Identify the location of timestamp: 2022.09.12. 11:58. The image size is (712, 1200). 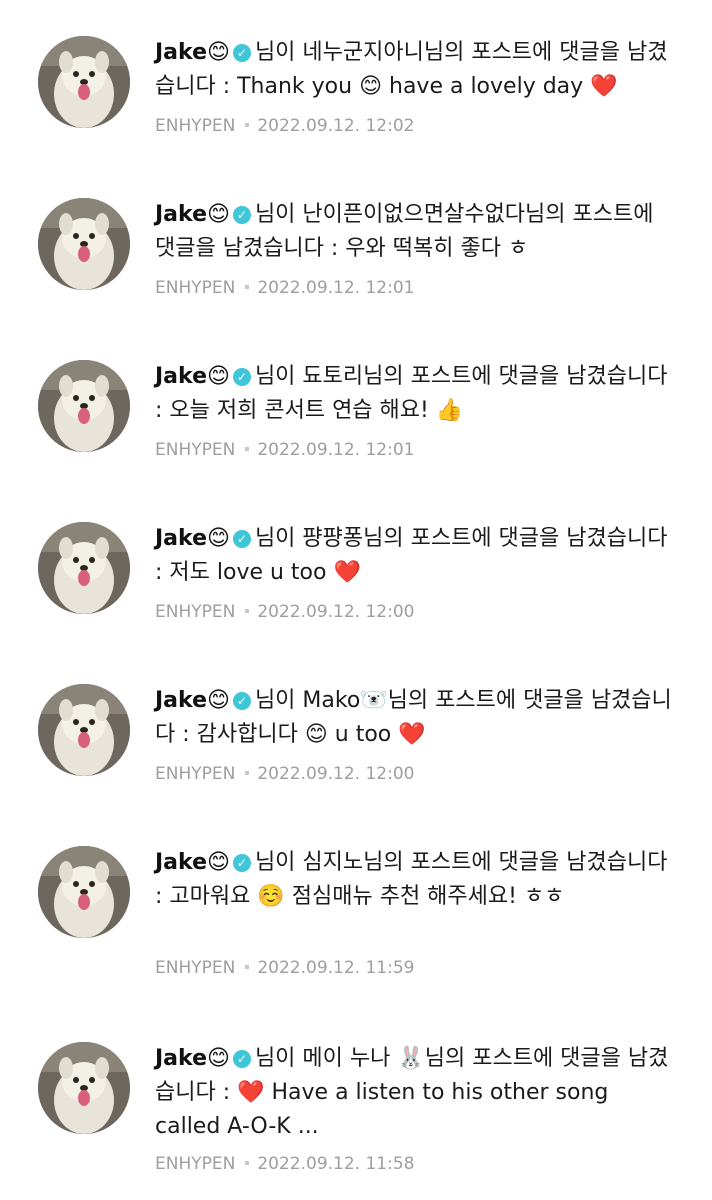
(336, 1164).